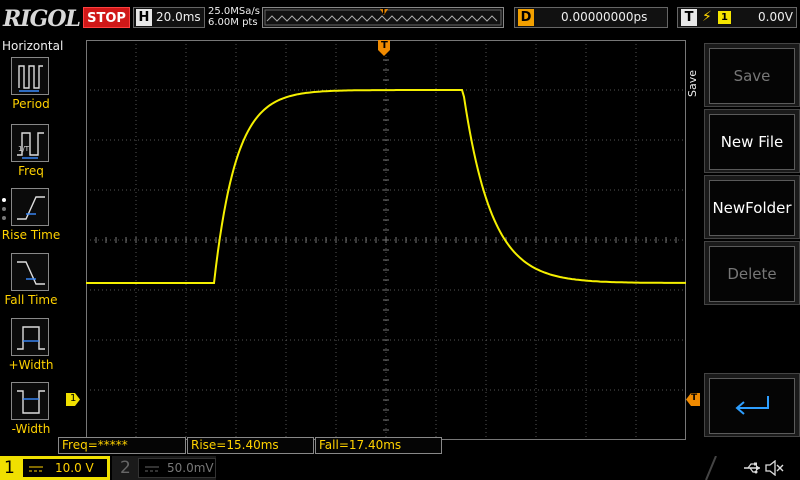 This screenshot has height=480, width=800. What do you see at coordinates (752, 468) in the screenshot?
I see `usb-icon` at bounding box center [752, 468].